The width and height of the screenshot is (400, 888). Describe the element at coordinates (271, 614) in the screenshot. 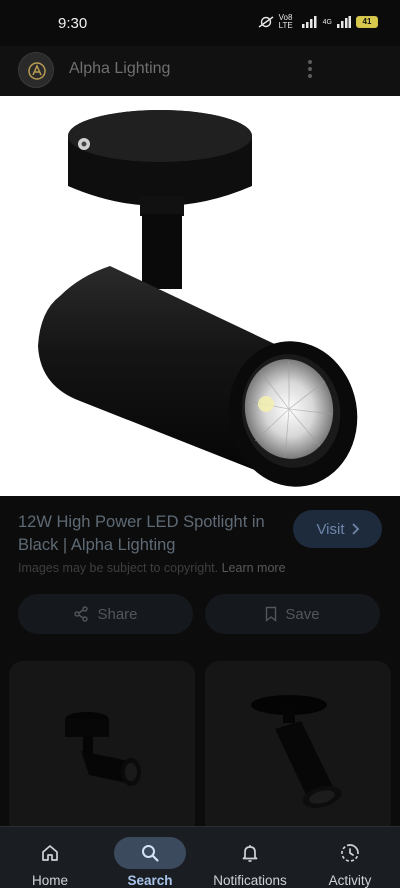

I see `bookmark-icon` at that location.